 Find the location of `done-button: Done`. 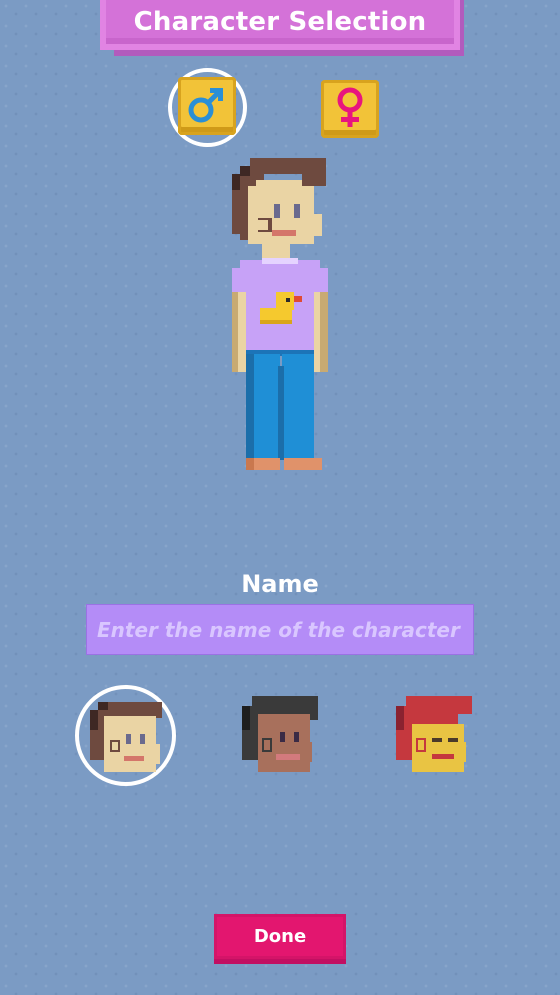

done-button: Done is located at coordinates (280, 939).